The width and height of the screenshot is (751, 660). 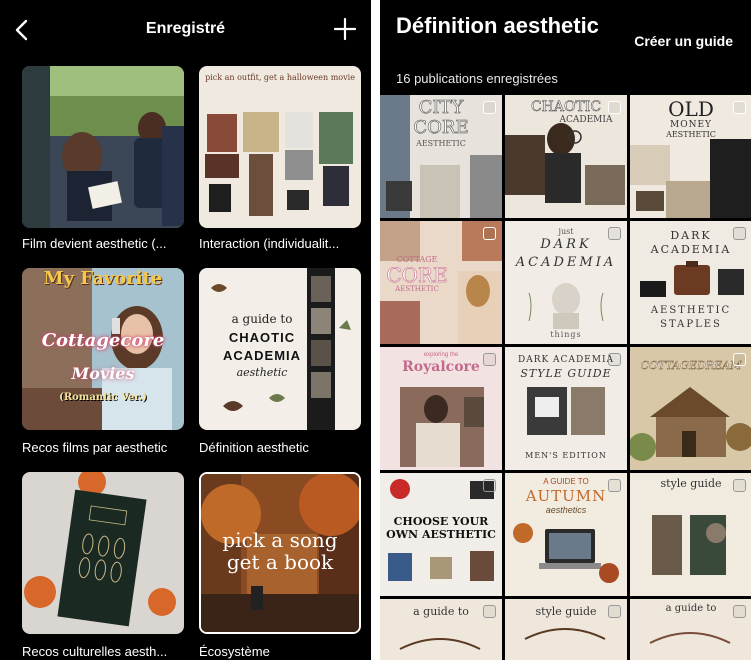 What do you see at coordinates (566, 282) in the screenshot?
I see `post-thumbnail: just DARK ACADEMIA things` at bounding box center [566, 282].